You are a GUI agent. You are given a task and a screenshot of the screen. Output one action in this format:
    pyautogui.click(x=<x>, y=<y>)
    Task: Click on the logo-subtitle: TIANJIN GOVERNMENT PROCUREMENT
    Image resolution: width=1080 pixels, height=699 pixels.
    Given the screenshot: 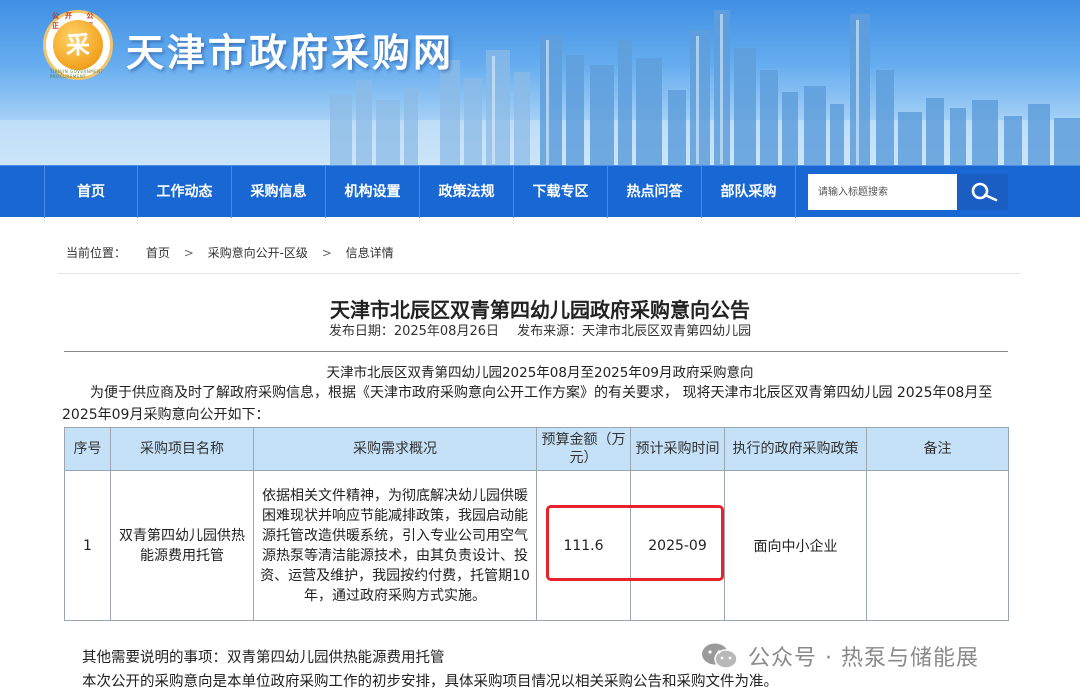 What is the action you would take?
    pyautogui.click(x=77, y=74)
    